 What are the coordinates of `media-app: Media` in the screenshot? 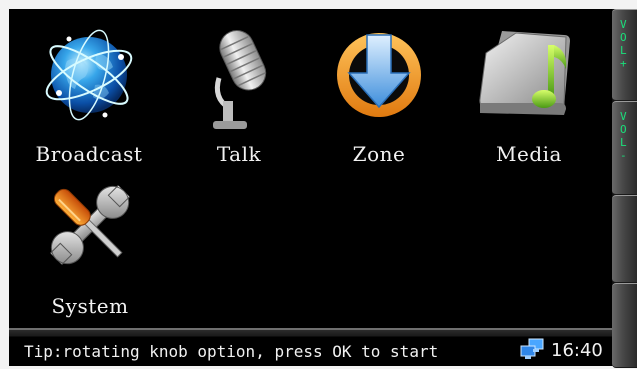 It's located at (529, 87).